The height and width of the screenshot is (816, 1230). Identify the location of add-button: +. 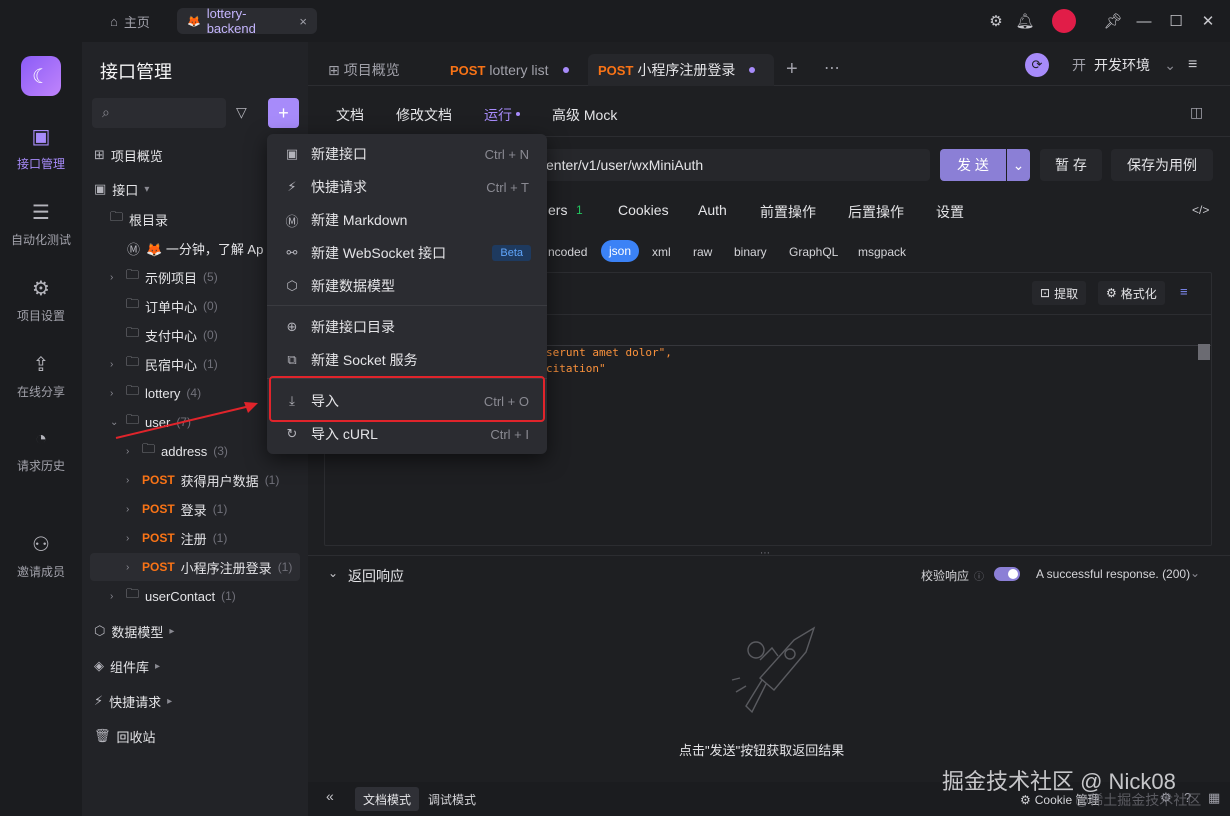
(283, 113).